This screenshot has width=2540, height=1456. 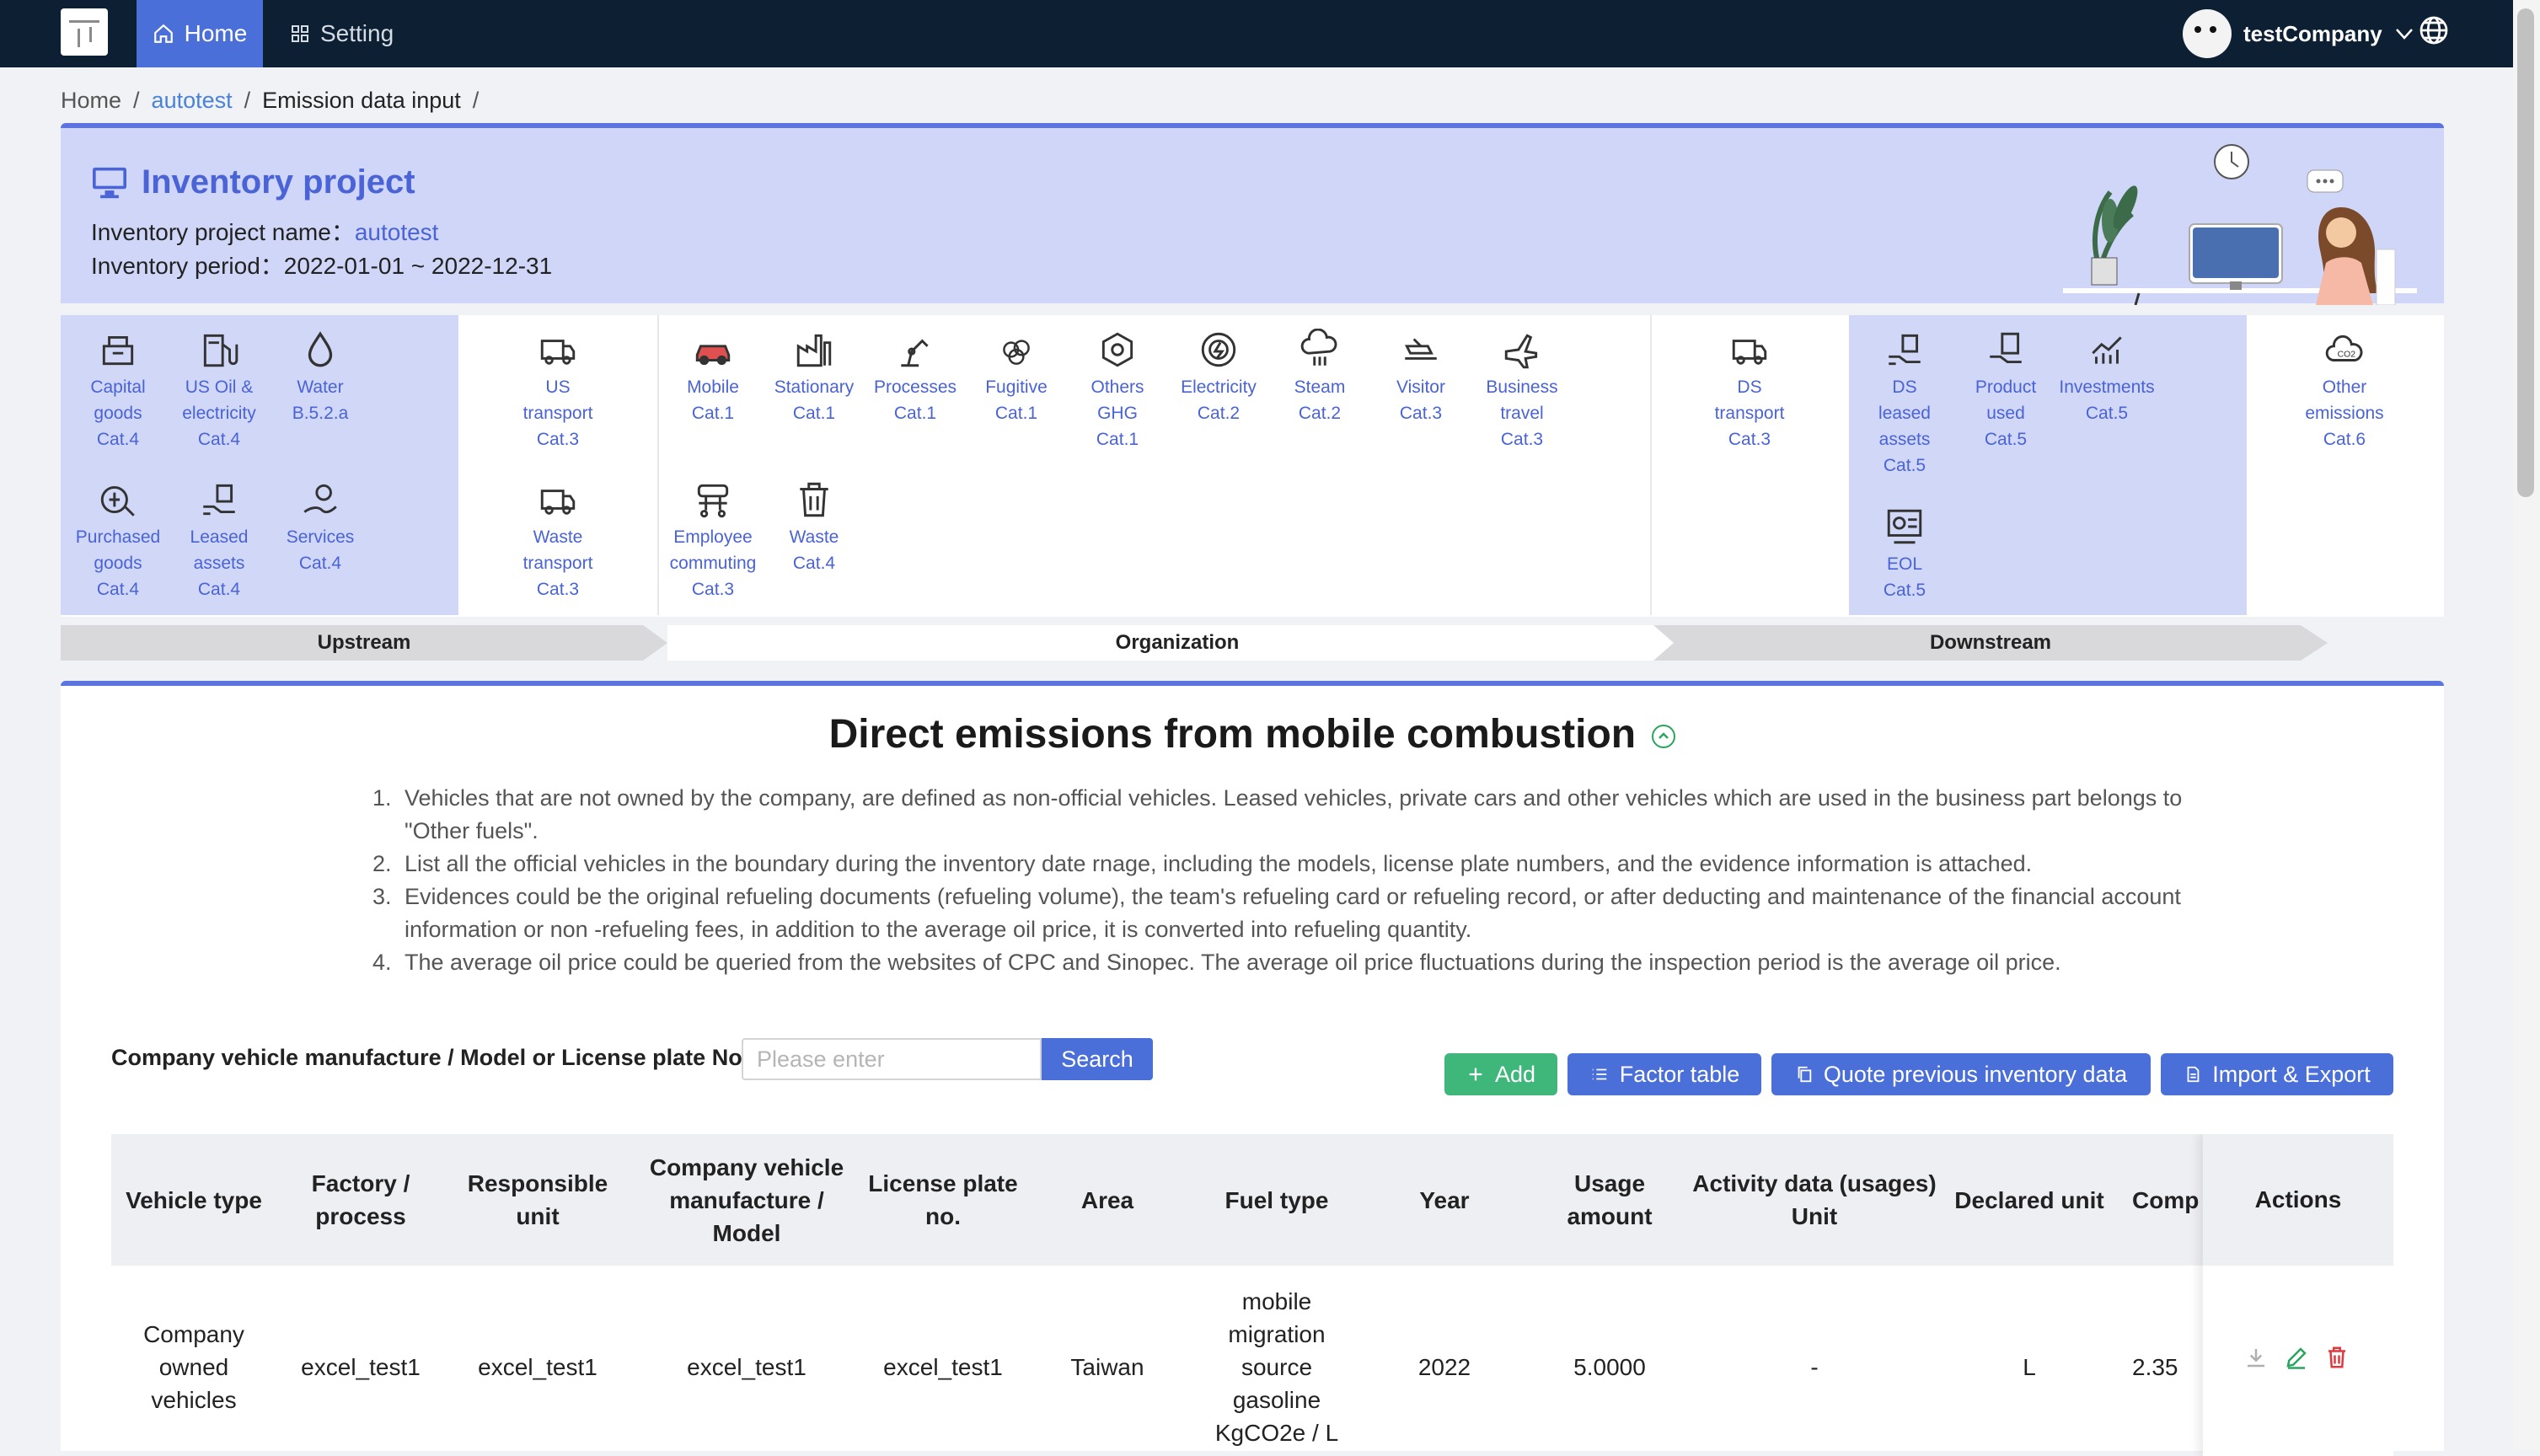 What do you see at coordinates (814, 499) in the screenshot?
I see `trash-icon` at bounding box center [814, 499].